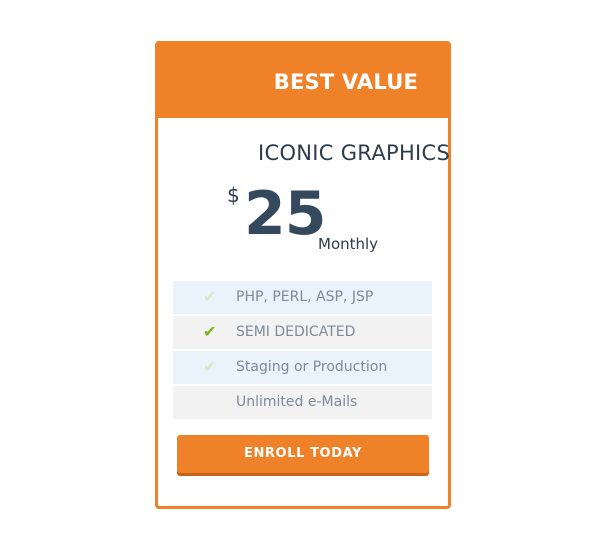 Image resolution: width=589 pixels, height=550 pixels. What do you see at coordinates (233, 195) in the screenshot?
I see `price-currency: $` at bounding box center [233, 195].